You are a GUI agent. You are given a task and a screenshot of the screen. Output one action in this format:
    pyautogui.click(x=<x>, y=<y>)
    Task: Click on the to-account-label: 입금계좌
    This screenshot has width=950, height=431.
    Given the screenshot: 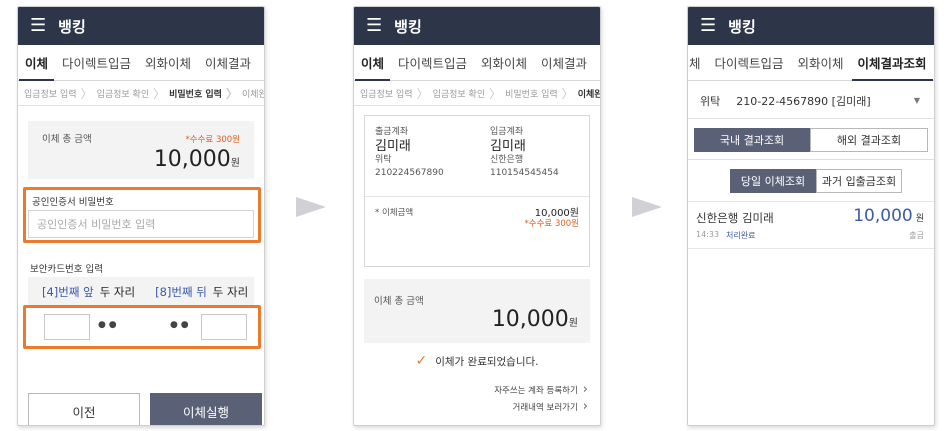 What is the action you would take?
    pyautogui.click(x=507, y=132)
    